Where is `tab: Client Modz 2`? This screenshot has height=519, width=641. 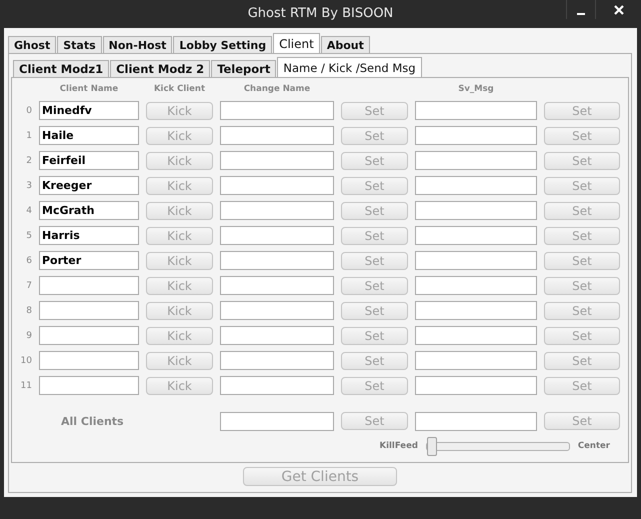
tab: Client Modz 2 is located at coordinates (160, 68).